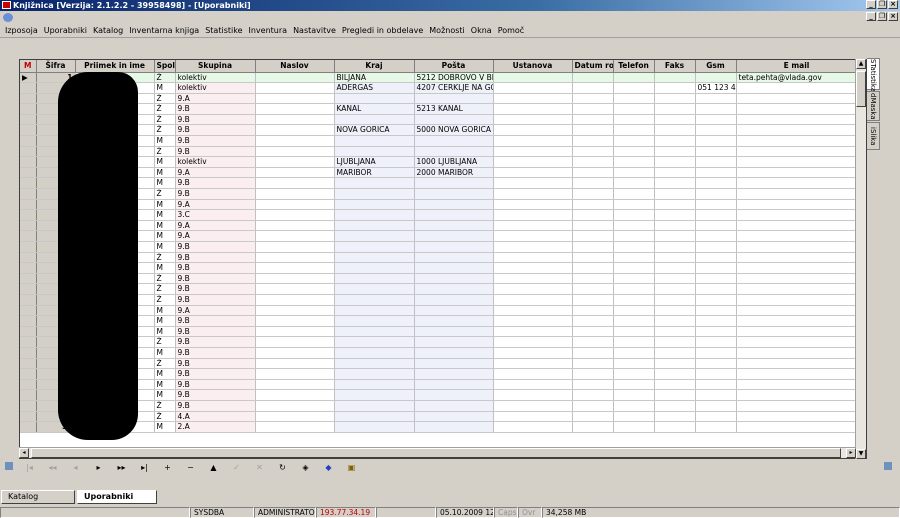 This screenshot has width=900, height=518. What do you see at coordinates (439, 205) in the screenshot?
I see `table-row: 14M9.A` at bounding box center [439, 205].